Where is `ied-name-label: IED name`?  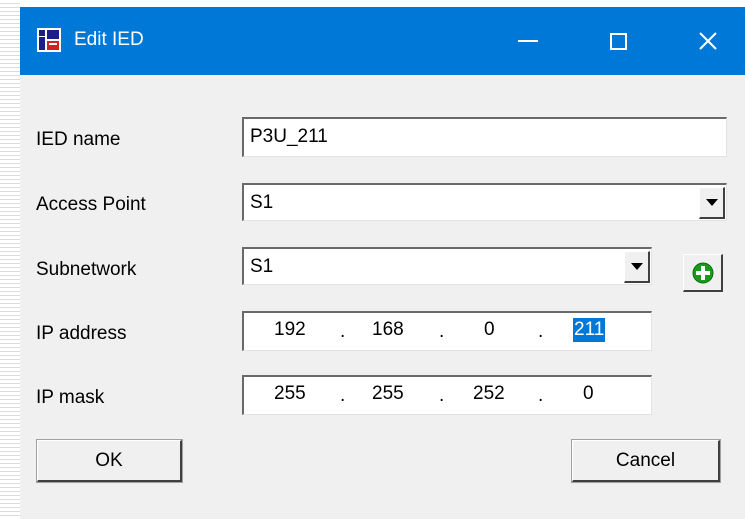 ied-name-label: IED name is located at coordinates (78, 139).